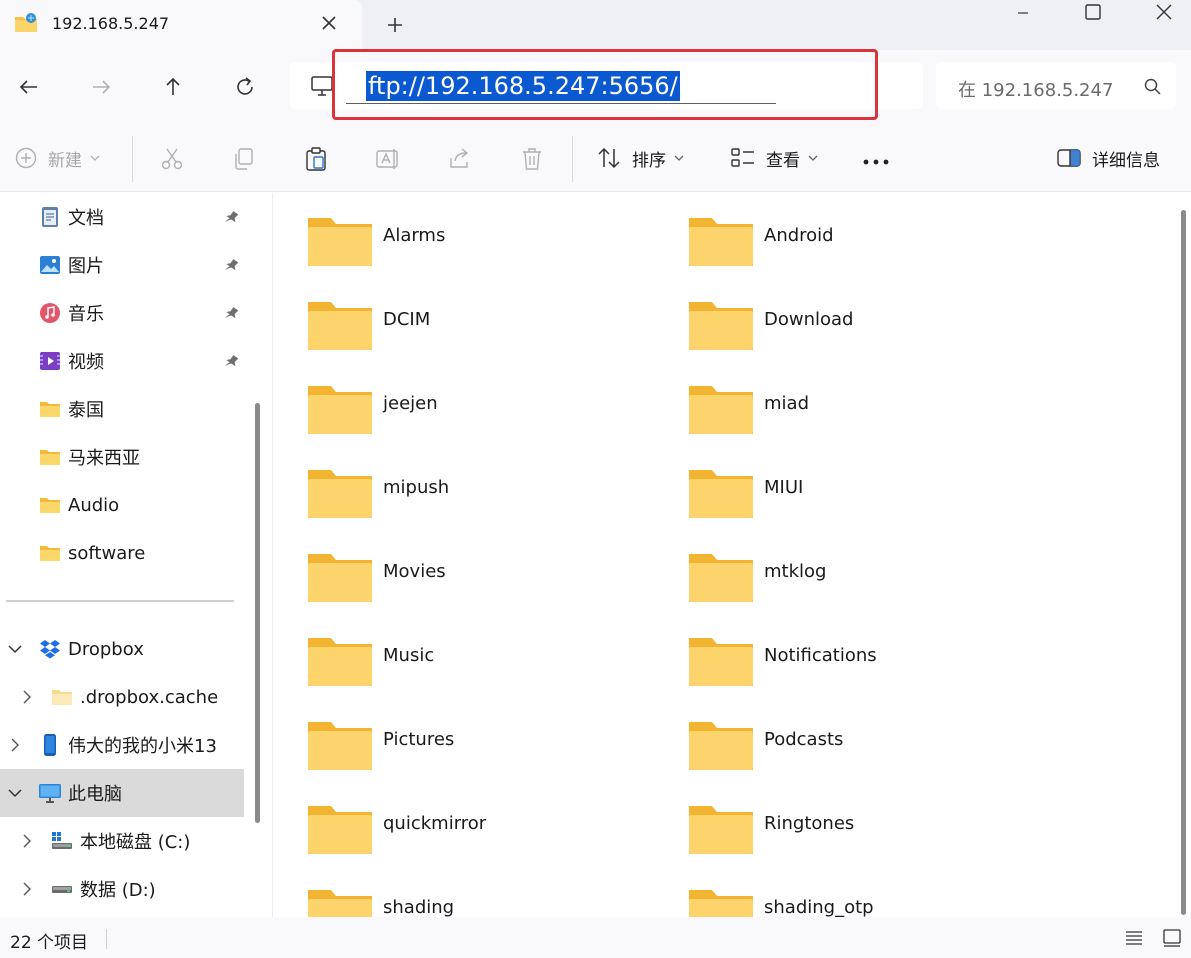  Describe the element at coordinates (50, 793) in the screenshot. I see `computer-icon` at that location.